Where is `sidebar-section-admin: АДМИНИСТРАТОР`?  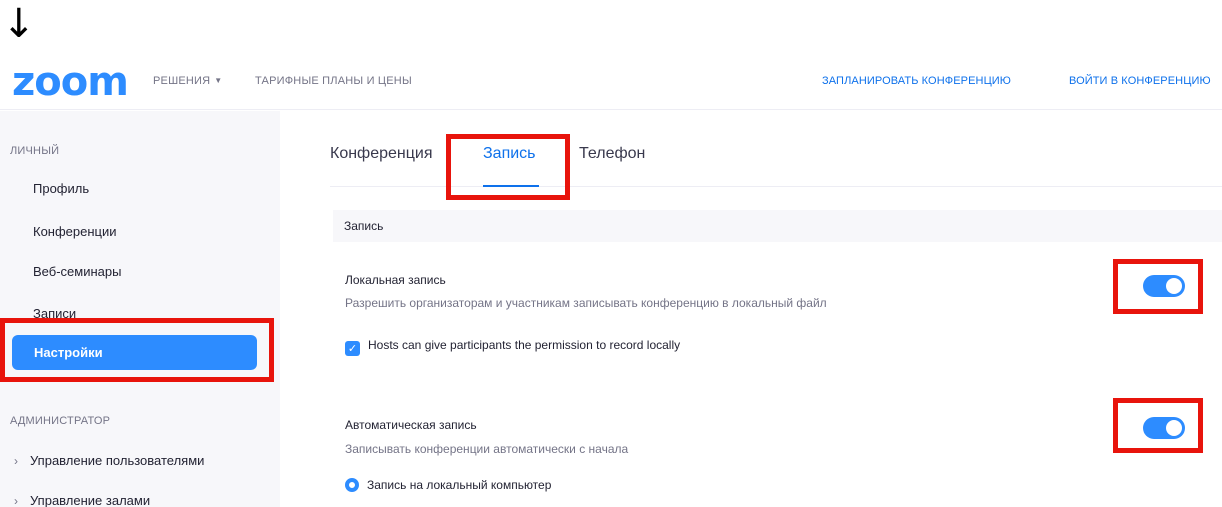
sidebar-section-admin: АДМИНИСТРАТОР is located at coordinates (60, 421).